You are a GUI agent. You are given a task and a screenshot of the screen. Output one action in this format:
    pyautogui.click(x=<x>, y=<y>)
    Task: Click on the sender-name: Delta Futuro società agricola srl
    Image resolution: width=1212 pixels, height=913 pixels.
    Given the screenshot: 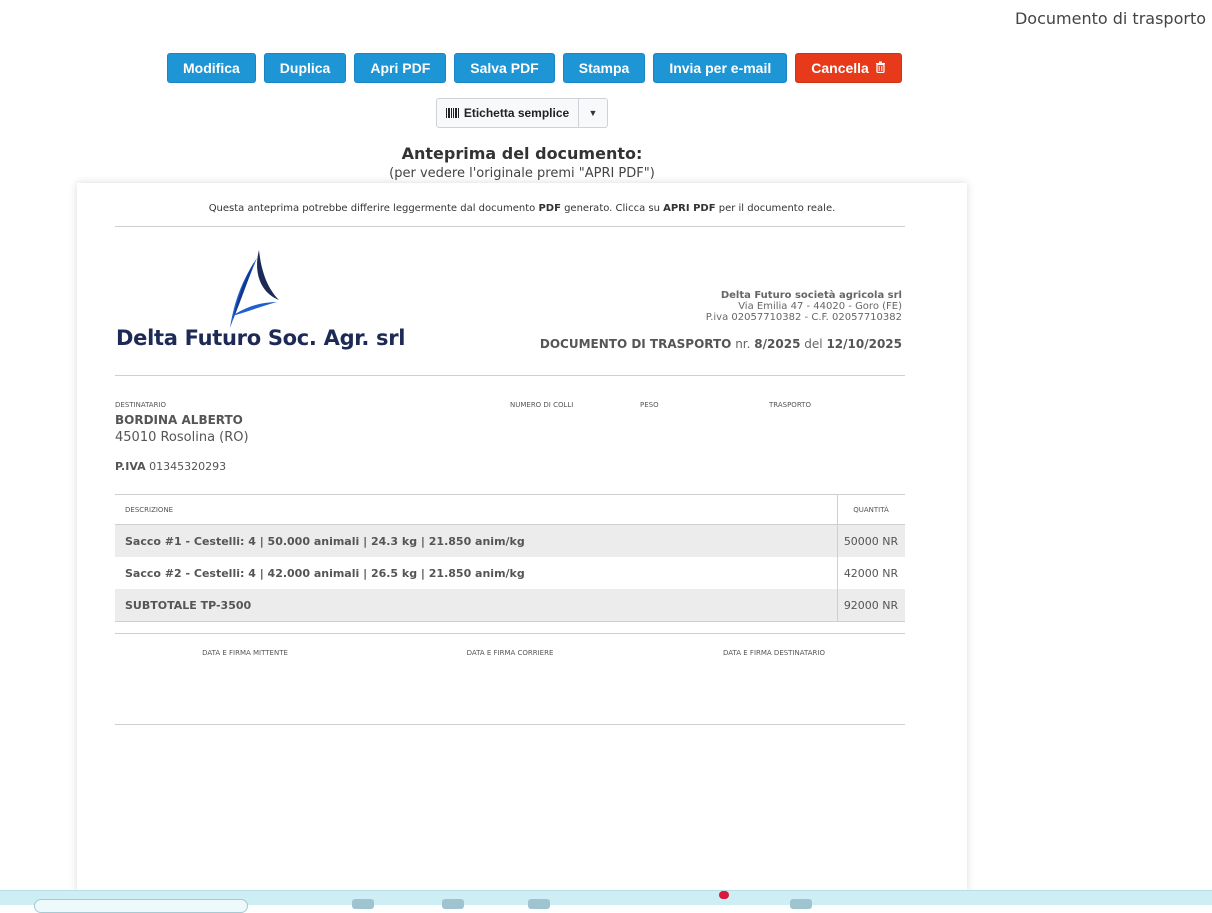 What is the action you would take?
    pyautogui.click(x=811, y=295)
    